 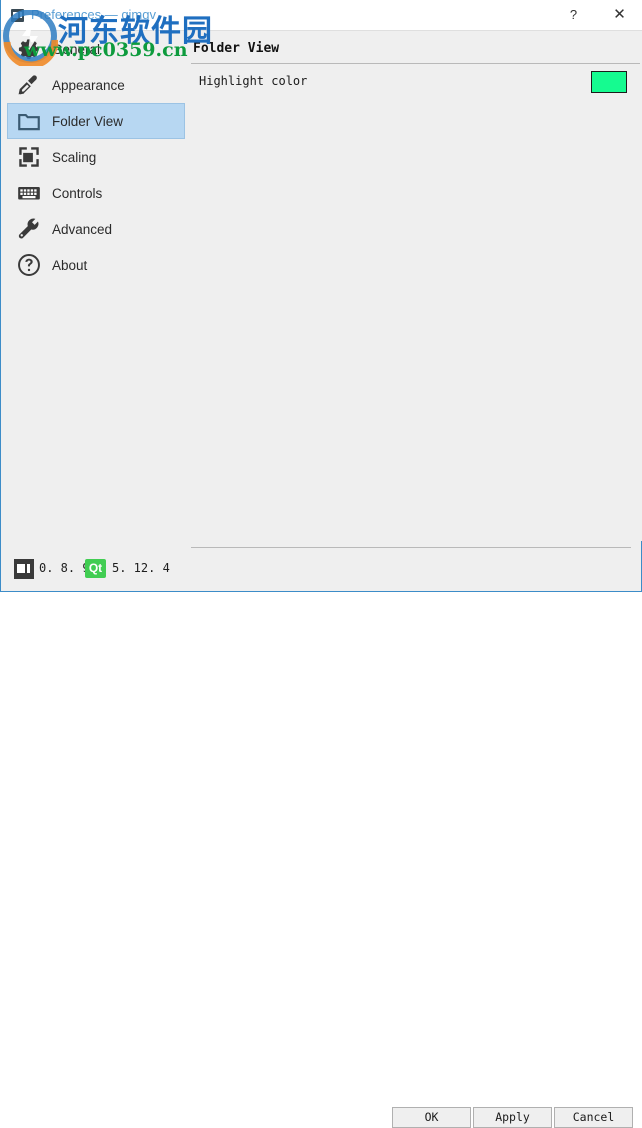 What do you see at coordinates (321, 15) in the screenshot?
I see `title-bar: Preferences — qimgv ? ✕` at bounding box center [321, 15].